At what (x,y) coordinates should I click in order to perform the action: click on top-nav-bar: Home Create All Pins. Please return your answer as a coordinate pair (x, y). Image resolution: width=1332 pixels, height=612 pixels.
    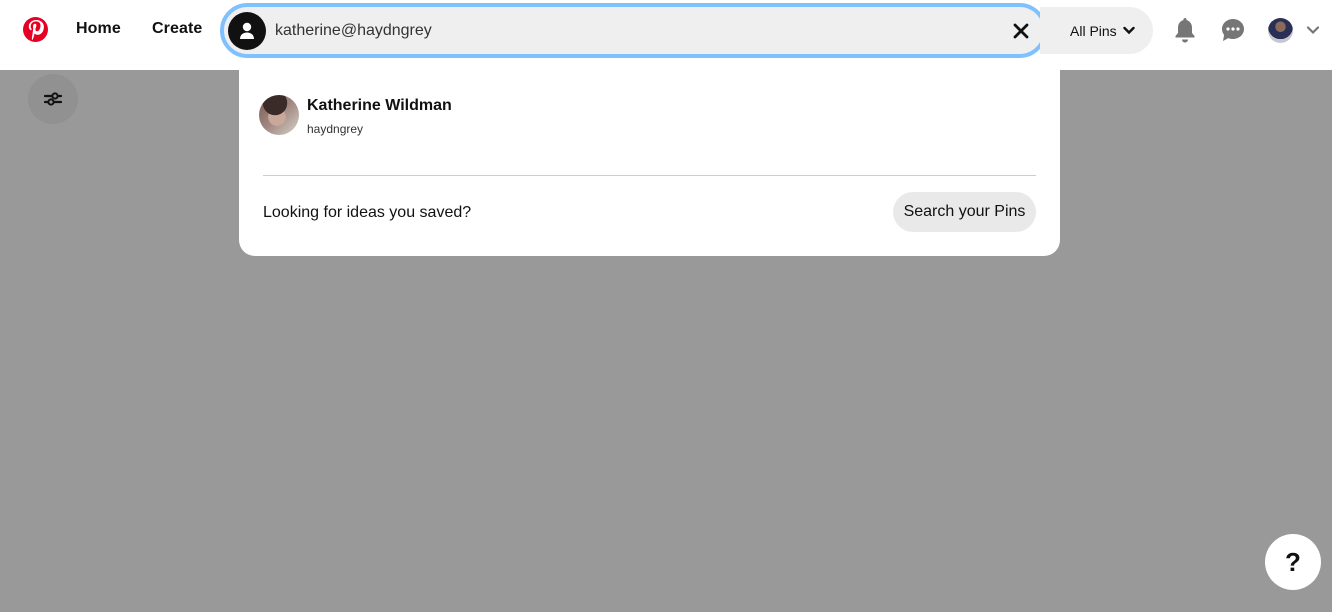
    Looking at the image, I should click on (666, 35).